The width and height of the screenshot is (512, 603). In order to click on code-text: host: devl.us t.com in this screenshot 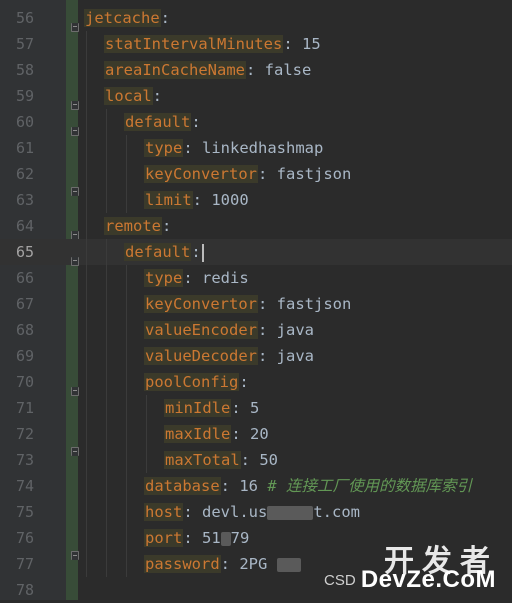, I will do `click(252, 512)`.